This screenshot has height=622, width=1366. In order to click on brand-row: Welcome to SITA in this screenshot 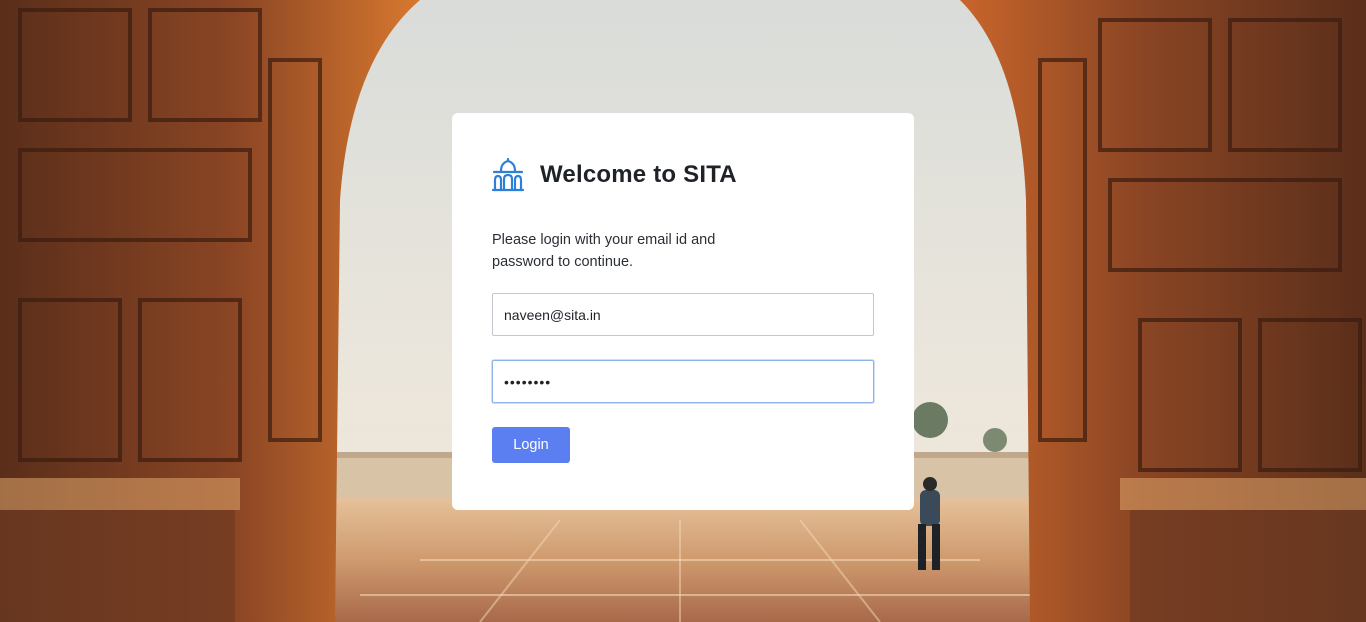, I will do `click(683, 175)`.